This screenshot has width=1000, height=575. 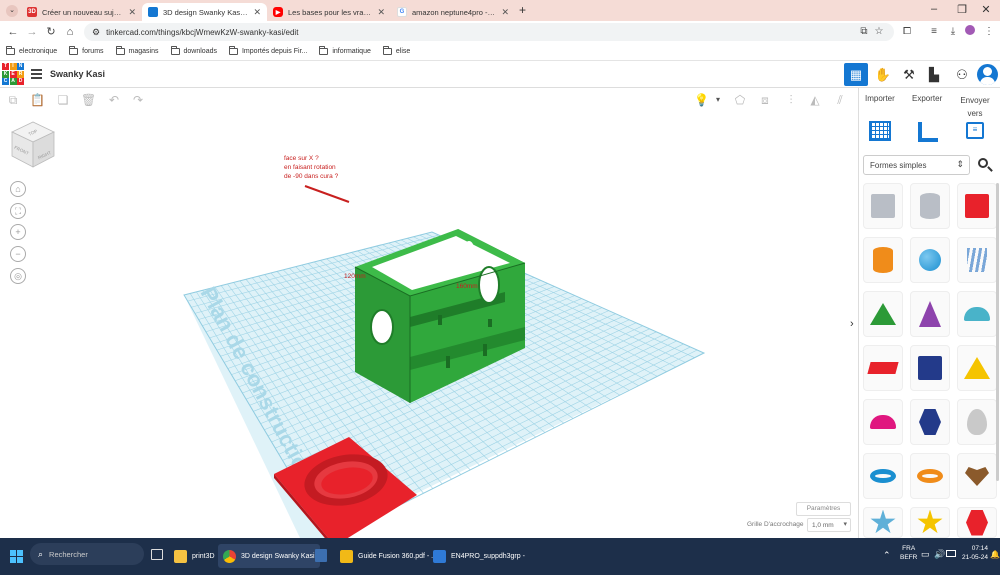 What do you see at coordinates (927, 98) in the screenshot?
I see `export-button: Exporter` at bounding box center [927, 98].